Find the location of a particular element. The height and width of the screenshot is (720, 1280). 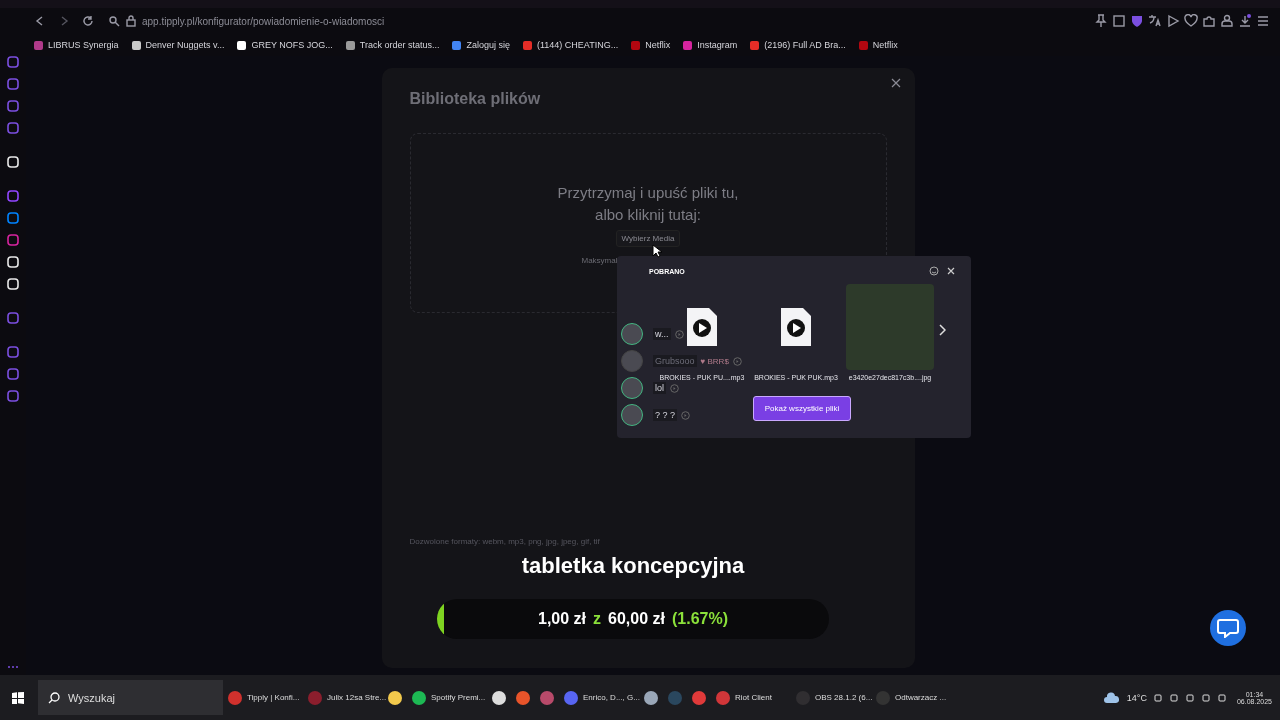

chat-icon is located at coordinates (1228, 628).